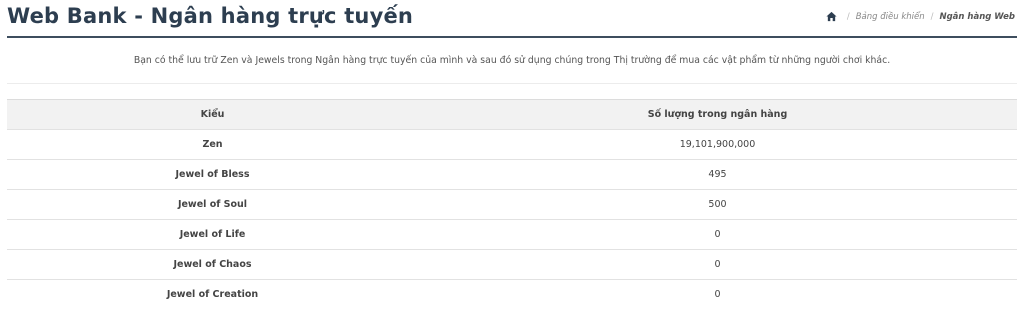 This screenshot has width=1024, height=313. I want to click on column-header-amount: Số lượng trong ngân hàng, so click(717, 114).